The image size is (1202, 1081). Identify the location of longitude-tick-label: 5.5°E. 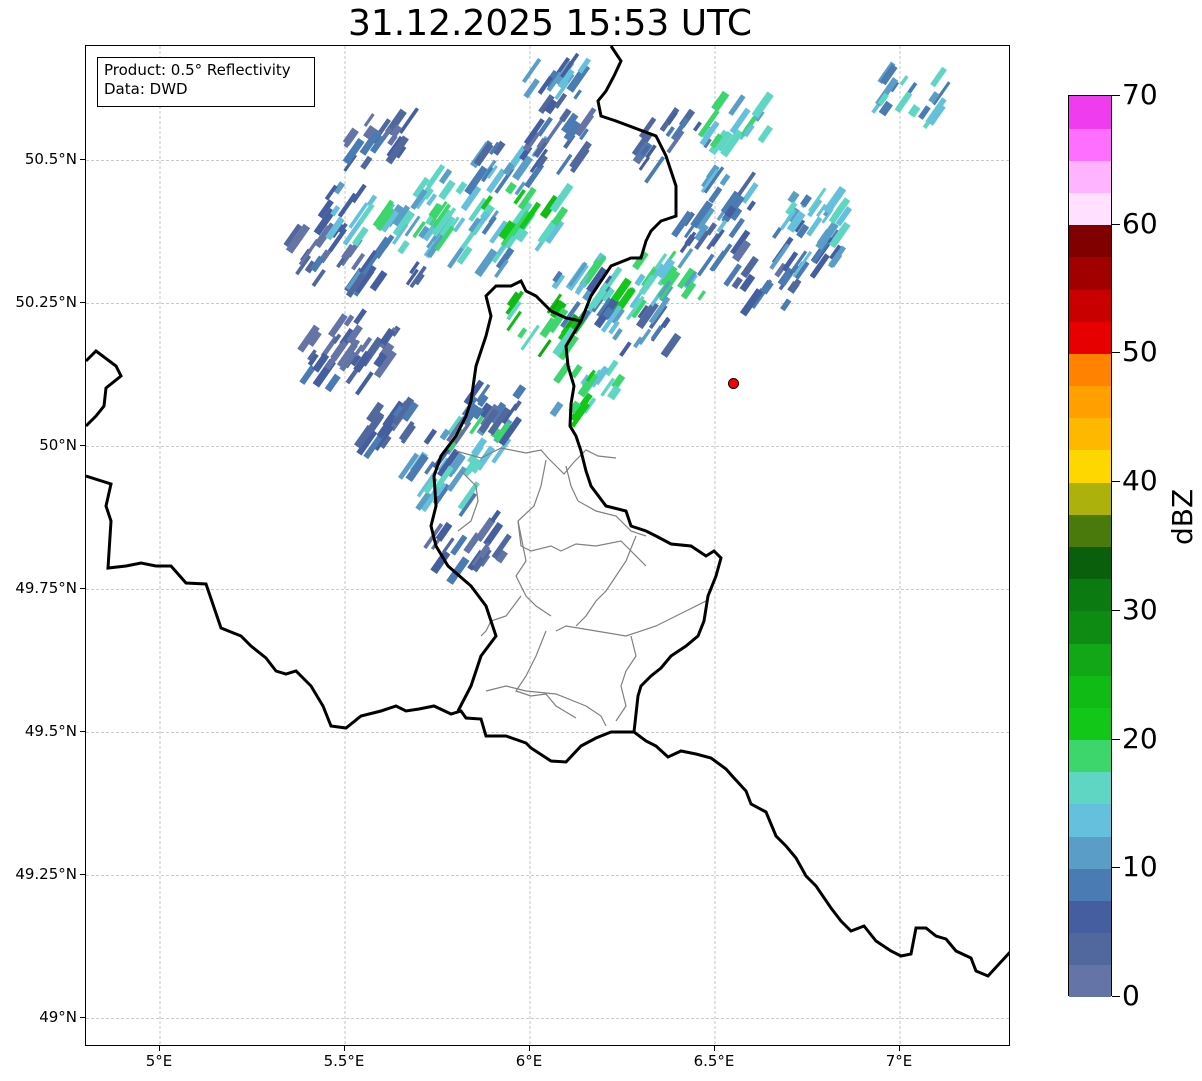
(344, 1061).